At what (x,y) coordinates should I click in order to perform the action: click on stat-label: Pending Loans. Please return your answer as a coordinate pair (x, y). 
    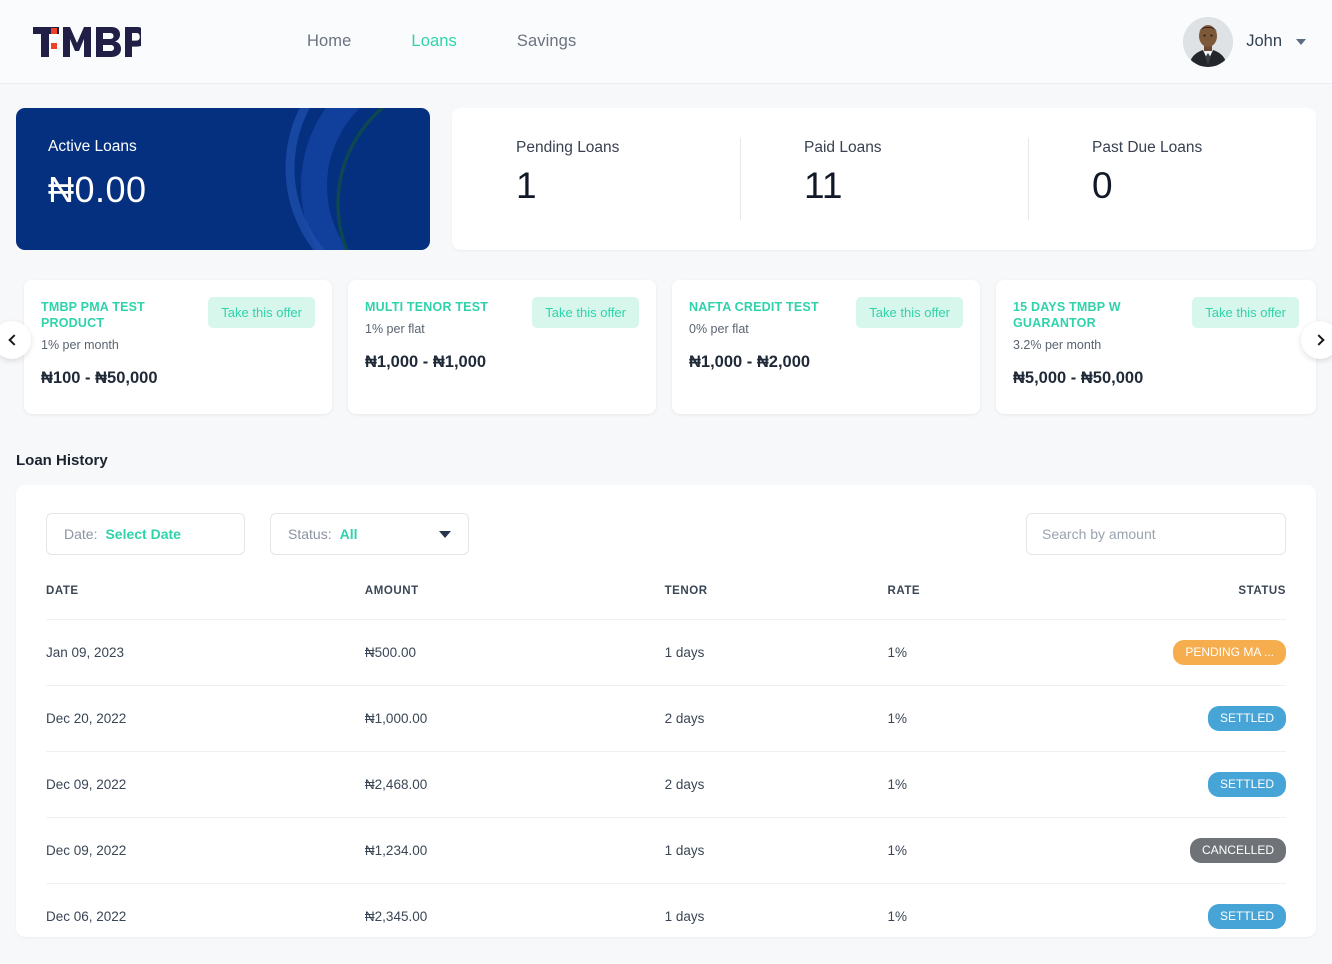
    Looking at the image, I should click on (568, 147).